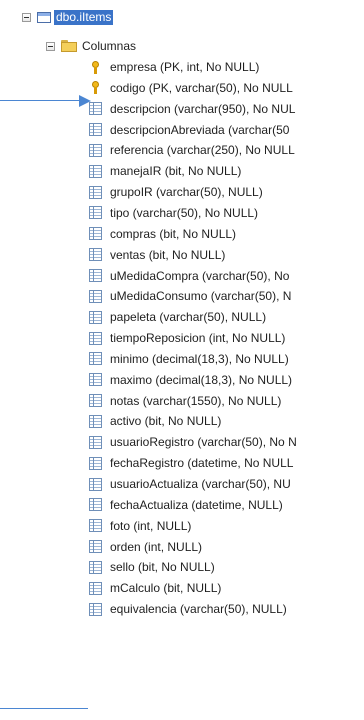 Image resolution: width=364 pixels, height=720 pixels. I want to click on column-item: fechaRegistro (datetime, No NULL, so click(191, 463).